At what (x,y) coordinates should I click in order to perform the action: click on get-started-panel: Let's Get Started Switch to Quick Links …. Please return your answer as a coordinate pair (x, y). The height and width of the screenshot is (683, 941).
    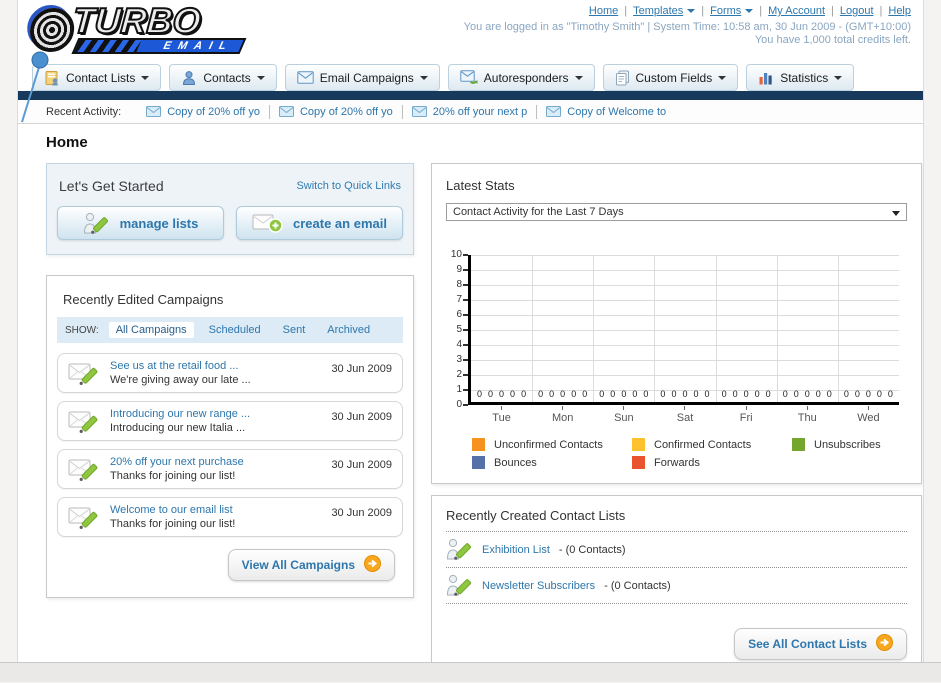
    Looking at the image, I should click on (230, 209).